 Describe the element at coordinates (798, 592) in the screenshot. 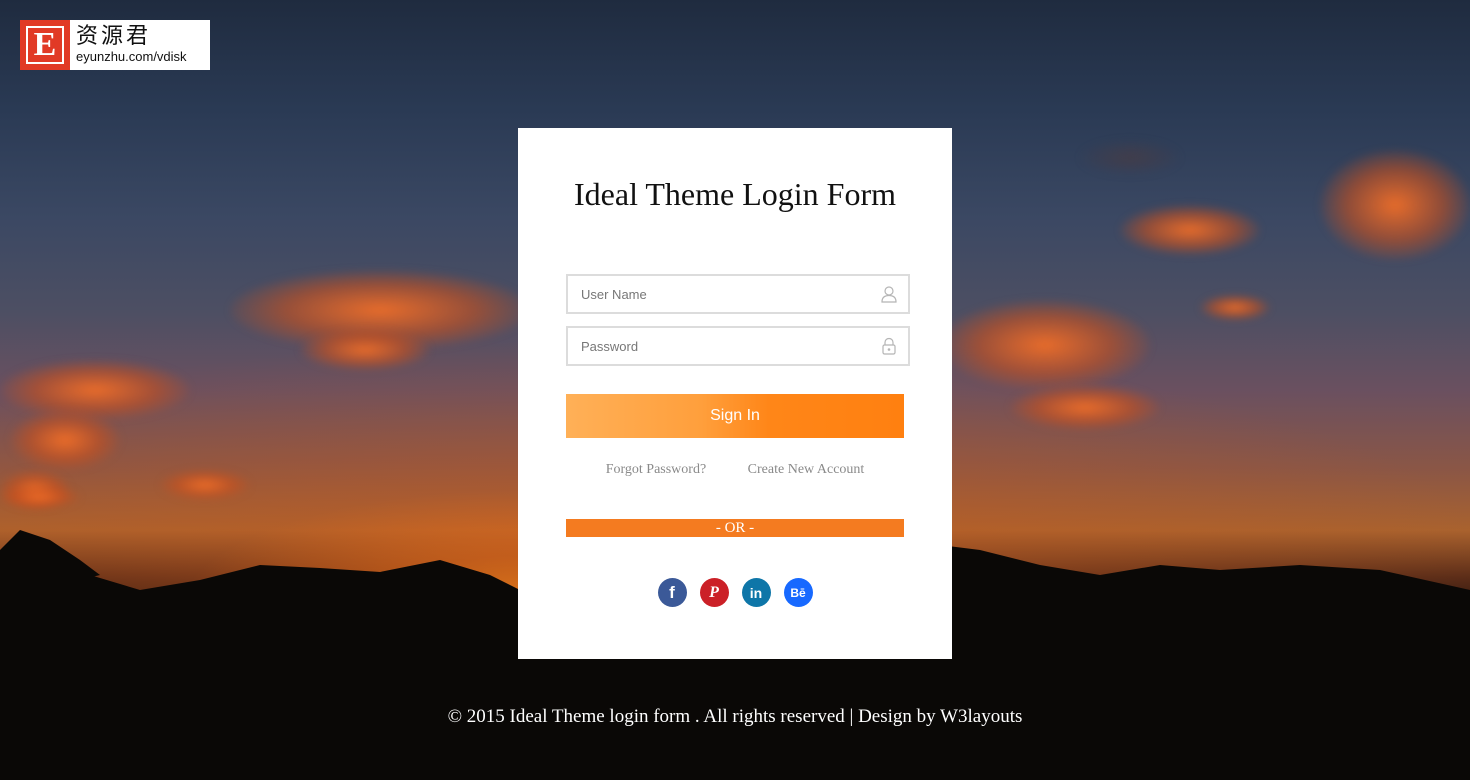

I see `behance-icon: Bē` at that location.